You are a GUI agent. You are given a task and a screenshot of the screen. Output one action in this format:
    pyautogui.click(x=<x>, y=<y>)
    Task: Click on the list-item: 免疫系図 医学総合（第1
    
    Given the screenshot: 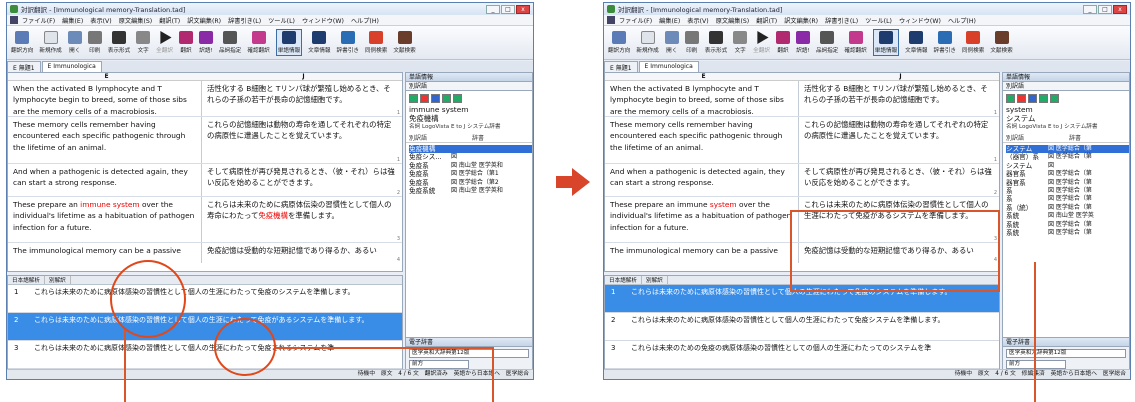 What is the action you would take?
    pyautogui.click(x=470, y=174)
    